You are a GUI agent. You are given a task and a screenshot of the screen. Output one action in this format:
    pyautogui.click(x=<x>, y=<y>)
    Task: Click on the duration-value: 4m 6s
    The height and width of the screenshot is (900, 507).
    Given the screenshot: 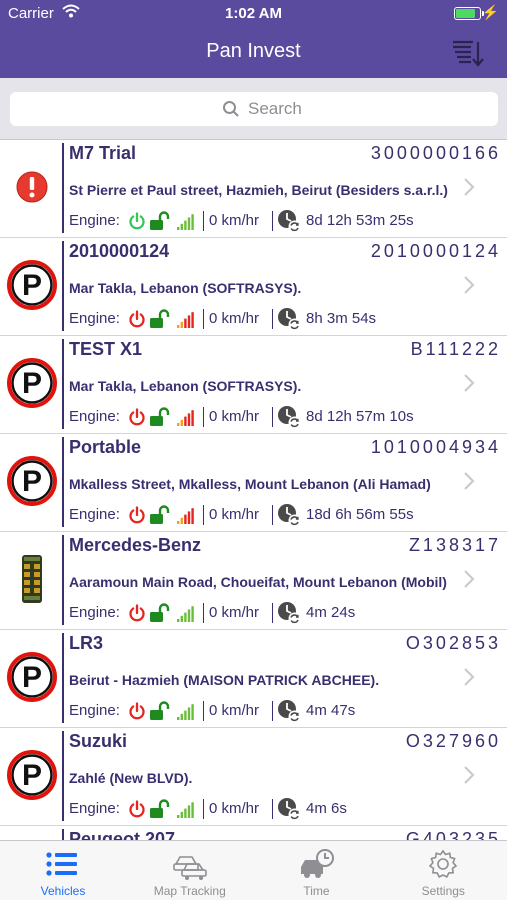 What is the action you would take?
    pyautogui.click(x=326, y=808)
    